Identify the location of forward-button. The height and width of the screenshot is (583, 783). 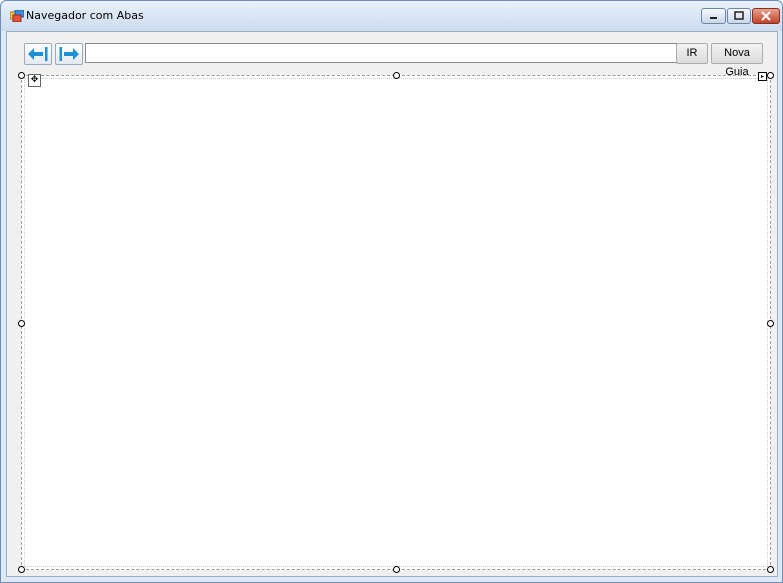
(69, 54).